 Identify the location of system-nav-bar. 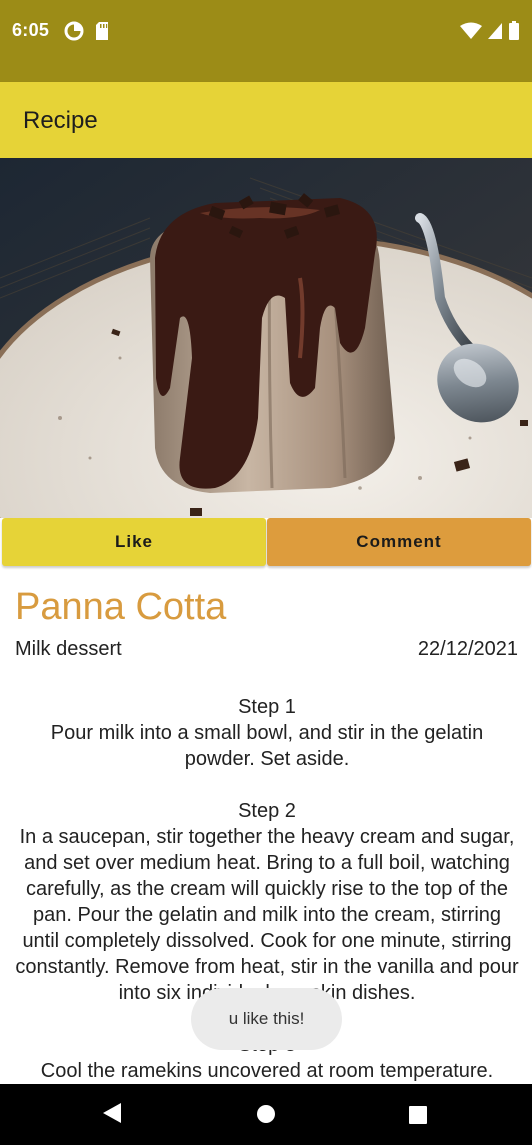
(266, 1114).